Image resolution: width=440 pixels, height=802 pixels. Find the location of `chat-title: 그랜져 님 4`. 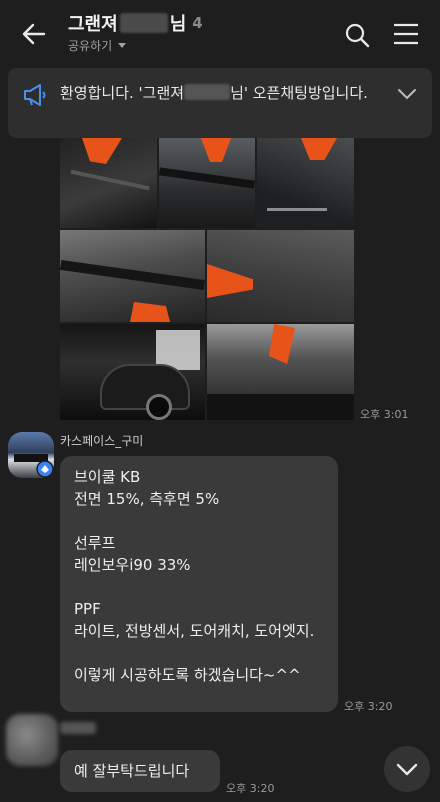

chat-title: 그랜져 님 4 is located at coordinates (135, 23).